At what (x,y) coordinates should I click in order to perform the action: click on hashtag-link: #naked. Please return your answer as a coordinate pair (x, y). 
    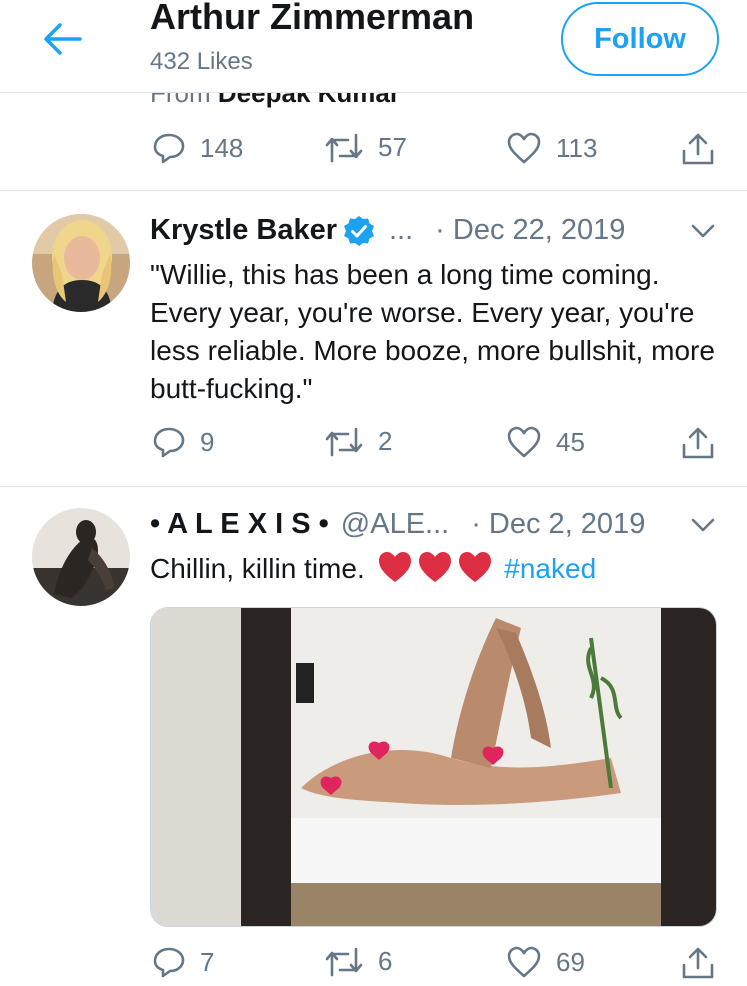
    Looking at the image, I should click on (550, 568).